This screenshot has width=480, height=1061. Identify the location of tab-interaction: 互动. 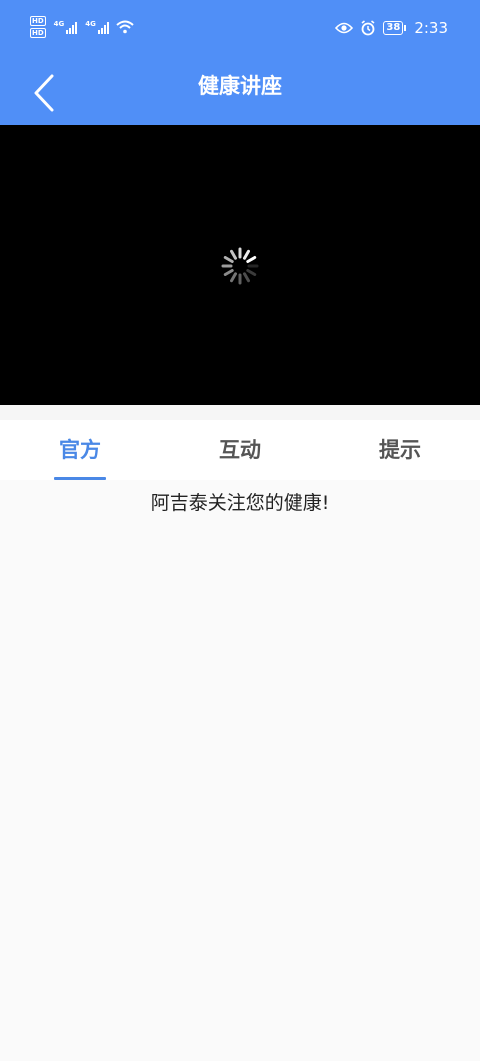
(240, 450).